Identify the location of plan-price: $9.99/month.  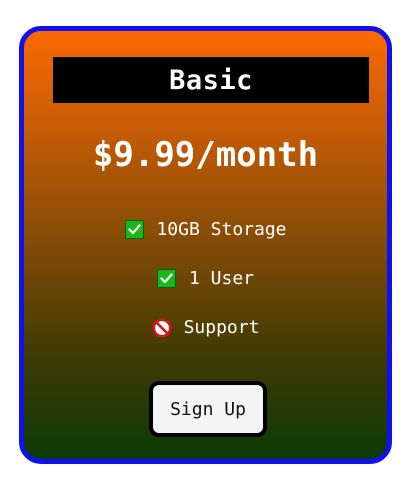
(205, 155).